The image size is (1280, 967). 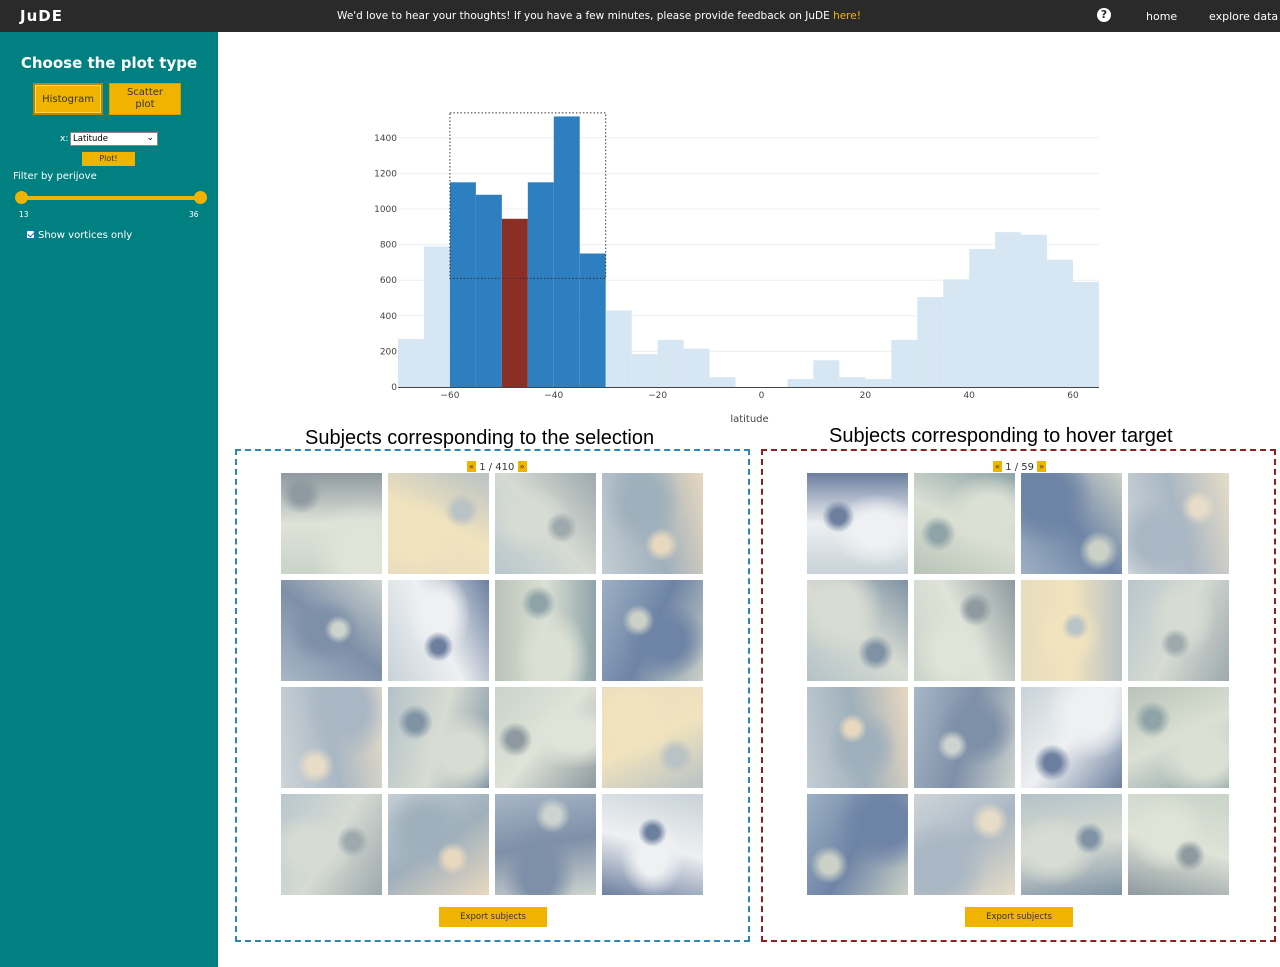 What do you see at coordinates (21, 197) in the screenshot?
I see `perijove-slider-min-handle` at bounding box center [21, 197].